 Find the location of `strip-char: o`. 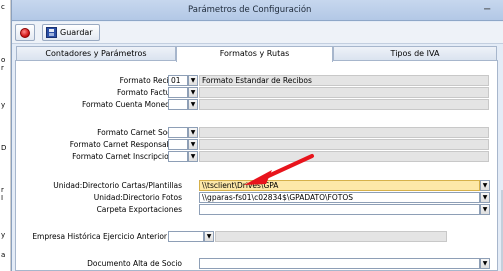

strip-char: o is located at coordinates (3, 60).